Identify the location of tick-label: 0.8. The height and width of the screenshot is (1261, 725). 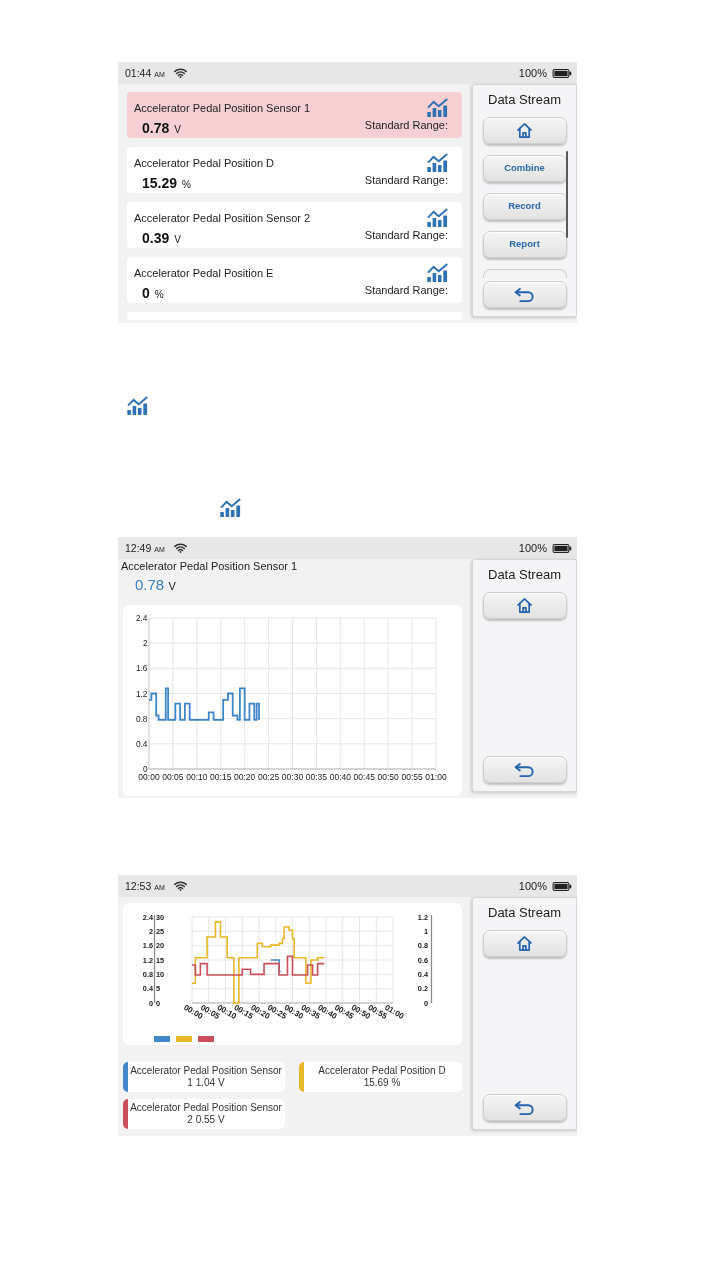
(141, 718).